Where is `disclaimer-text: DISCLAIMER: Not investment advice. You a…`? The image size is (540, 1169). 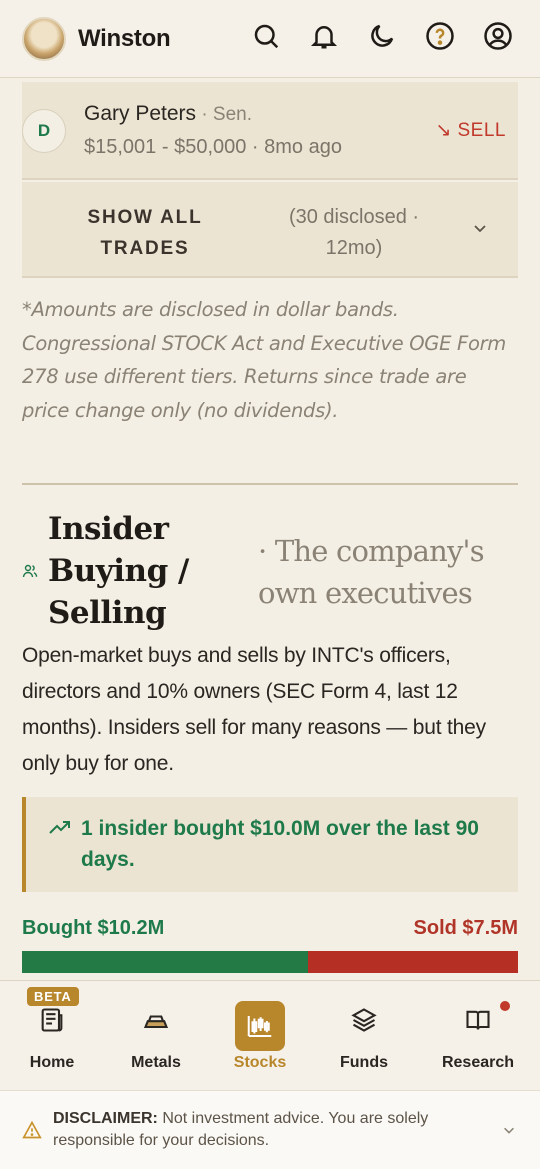
disclaimer-text: DISCLAIMER: Not investment advice. You a… is located at coordinates (268, 1130).